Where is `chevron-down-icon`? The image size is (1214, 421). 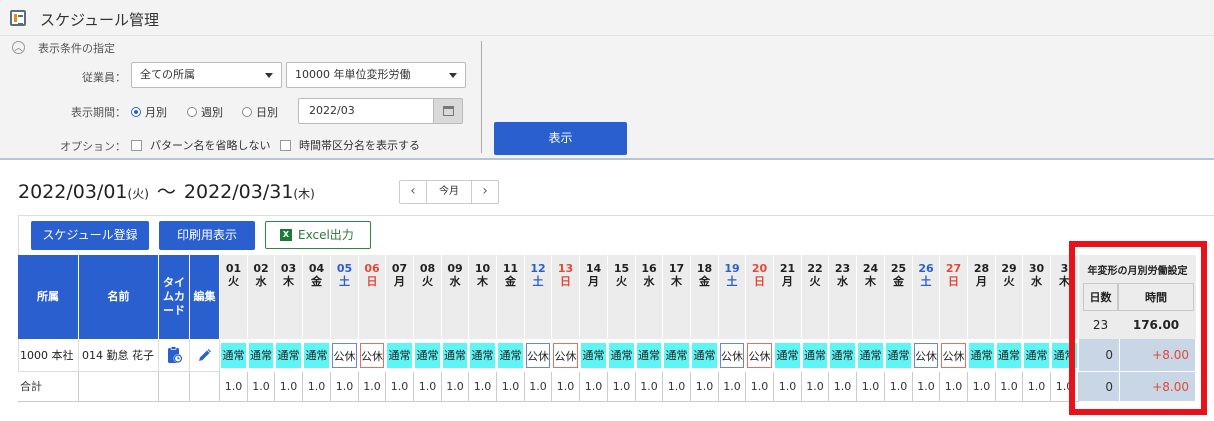
chevron-down-icon is located at coordinates (453, 75).